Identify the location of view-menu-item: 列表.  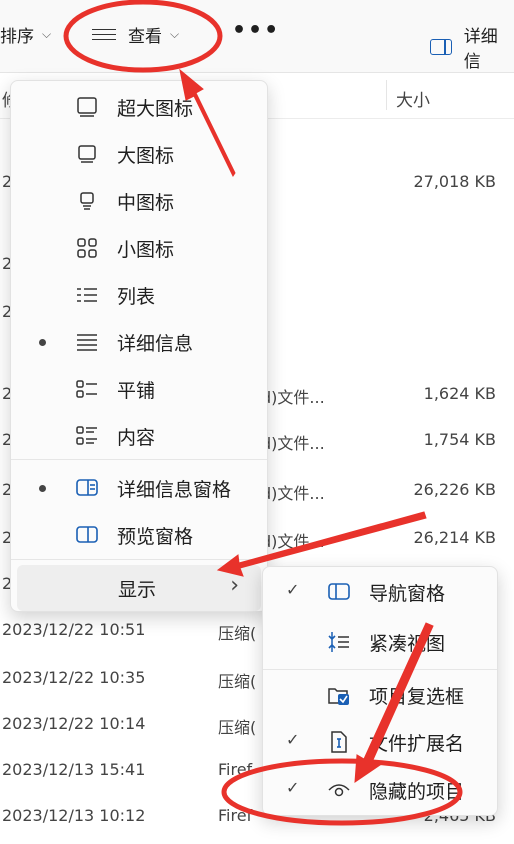
(139, 295).